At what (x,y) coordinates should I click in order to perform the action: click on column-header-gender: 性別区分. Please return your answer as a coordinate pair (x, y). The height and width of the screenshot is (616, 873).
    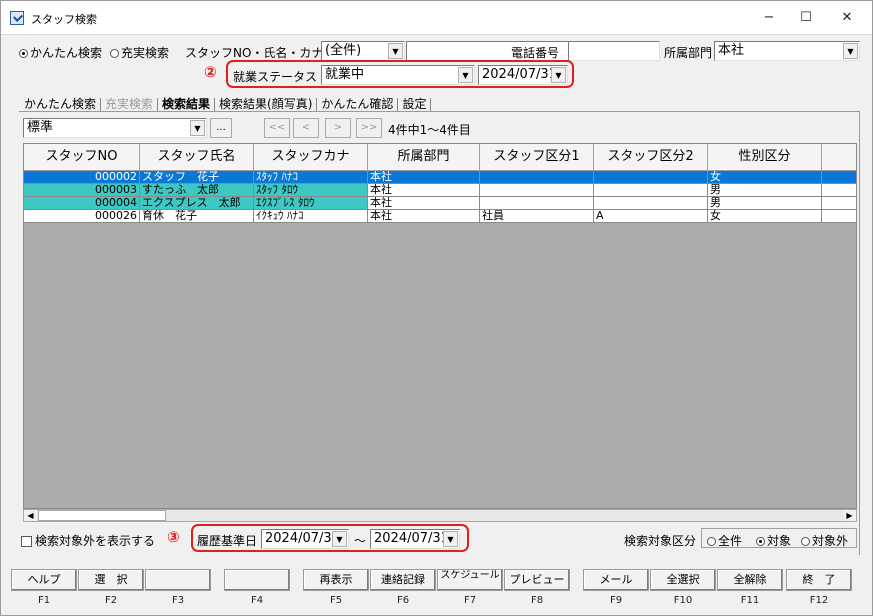
    Looking at the image, I should click on (765, 157).